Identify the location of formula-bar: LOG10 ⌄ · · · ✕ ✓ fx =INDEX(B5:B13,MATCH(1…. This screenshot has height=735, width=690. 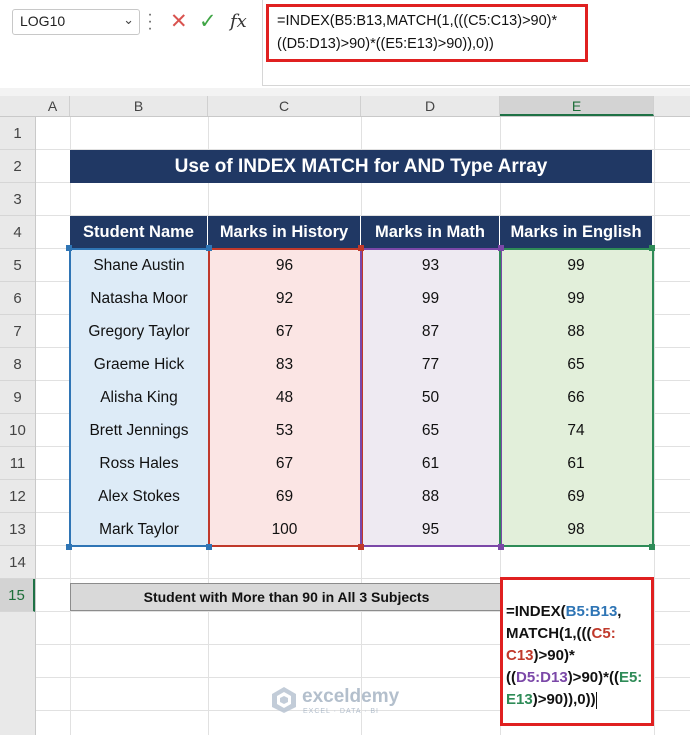
(345, 48).